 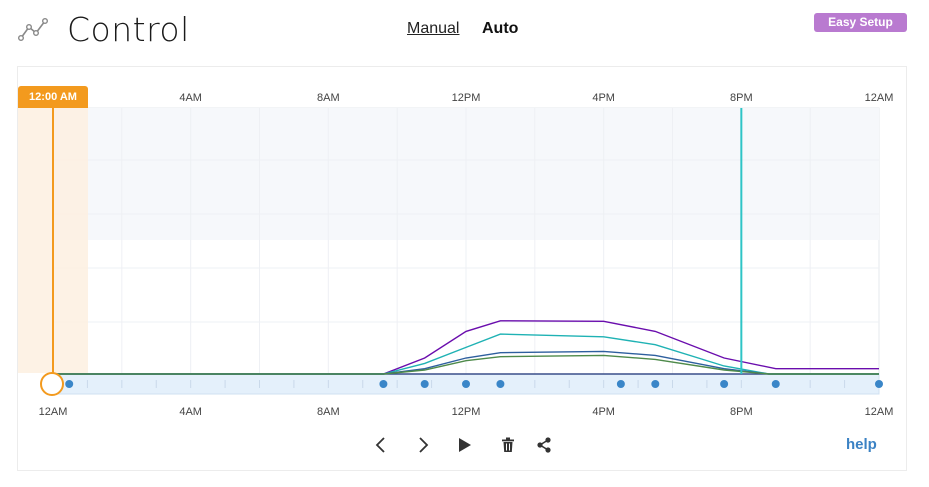 I want to click on current-time-handle, so click(x=52, y=384).